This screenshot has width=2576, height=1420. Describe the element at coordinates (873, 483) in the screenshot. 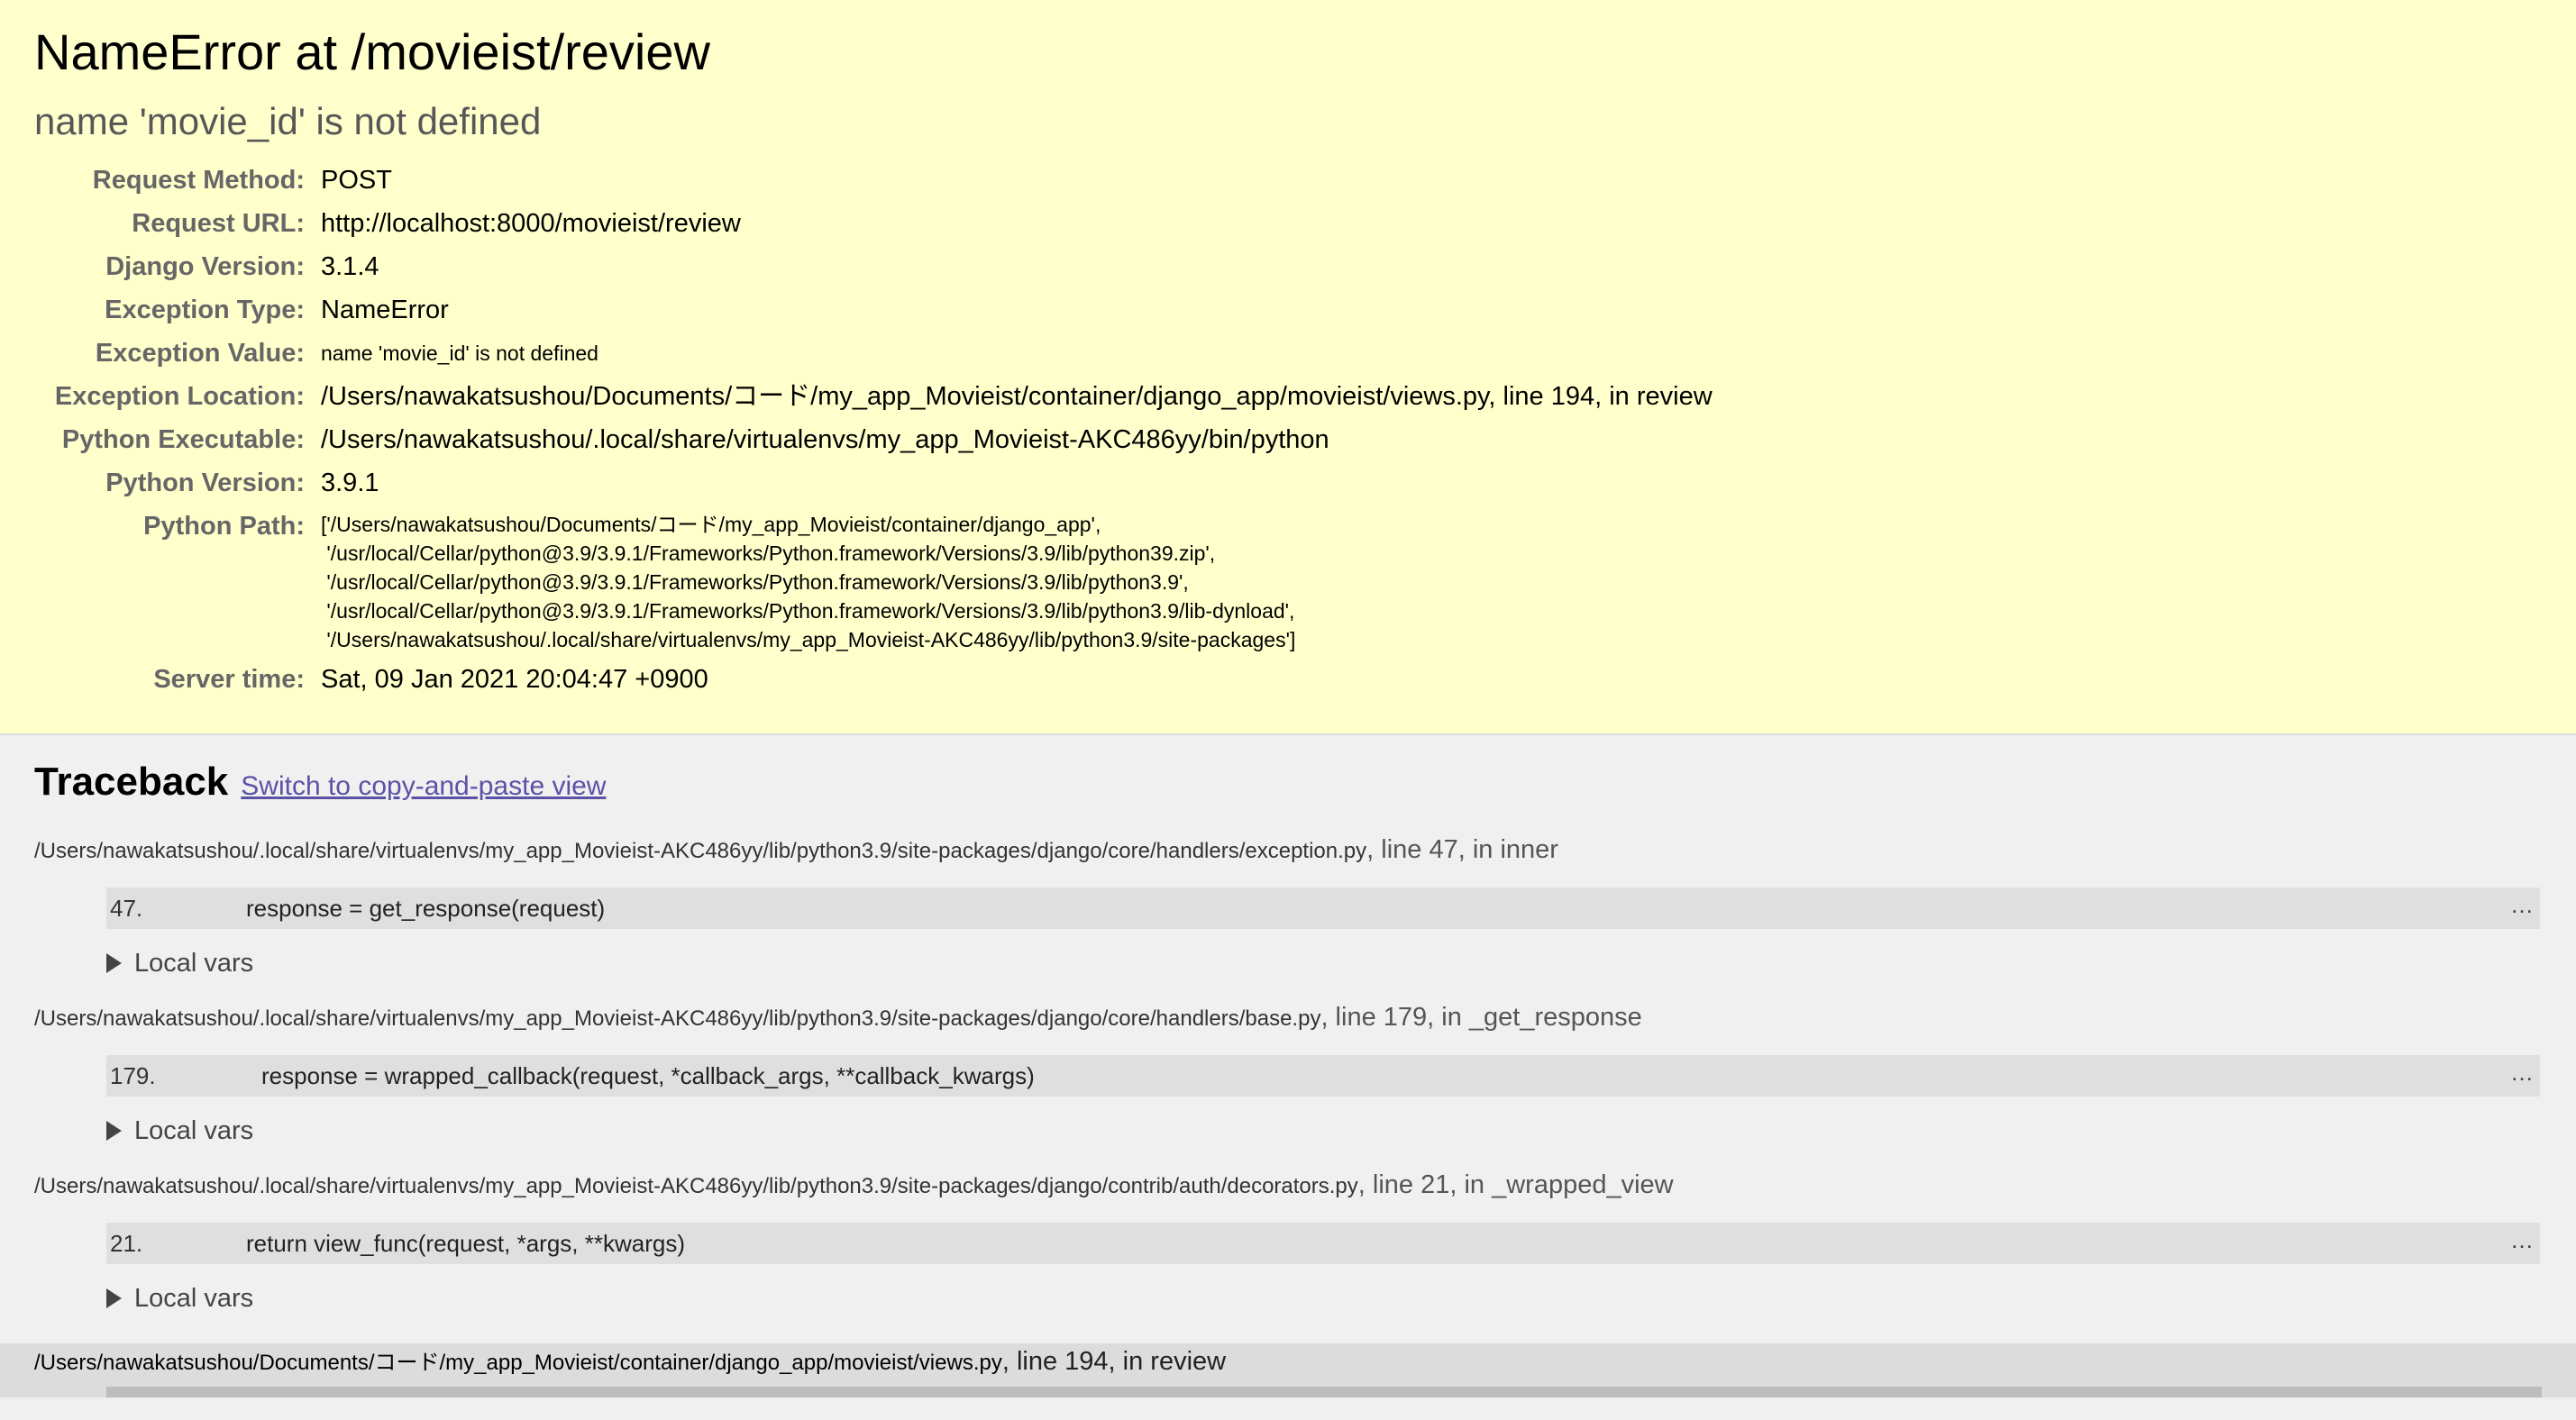

I see `meta-row-python-version: Python Version: 3.9.1` at that location.